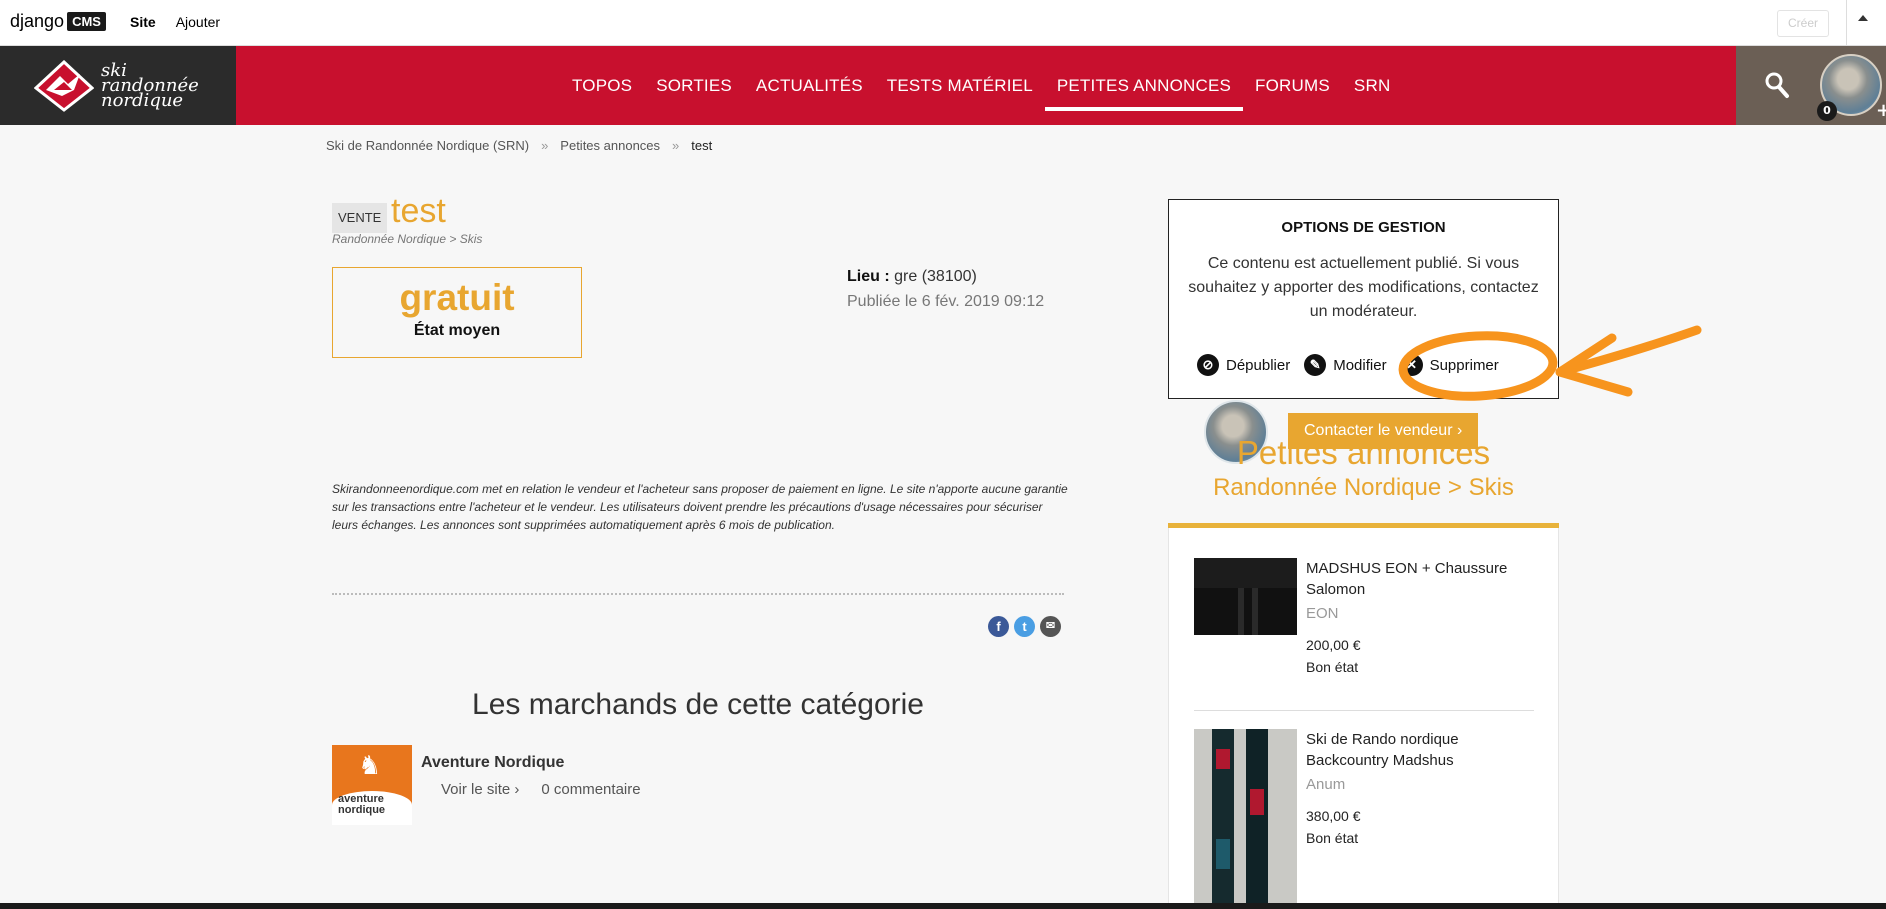 This screenshot has width=1886, height=909. What do you see at coordinates (1407, 579) in the screenshot?
I see `ad-item-title: MADSHUS EON + Chaussure Salomon` at bounding box center [1407, 579].